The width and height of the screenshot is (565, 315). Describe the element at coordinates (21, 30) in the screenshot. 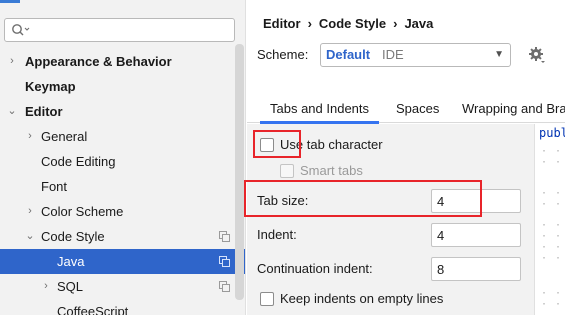

I see `search-icon` at that location.